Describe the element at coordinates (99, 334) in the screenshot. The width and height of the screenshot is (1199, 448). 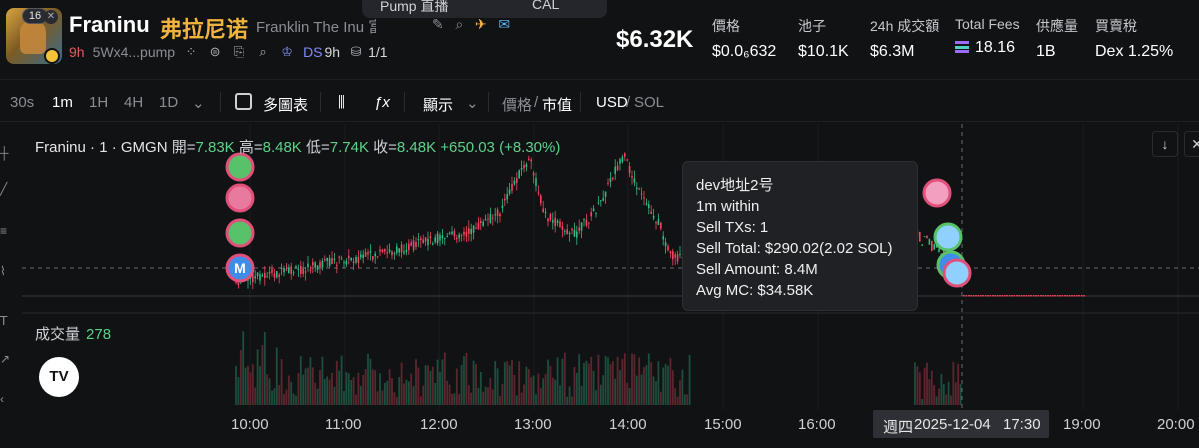
I see `volume-value: 278` at that location.